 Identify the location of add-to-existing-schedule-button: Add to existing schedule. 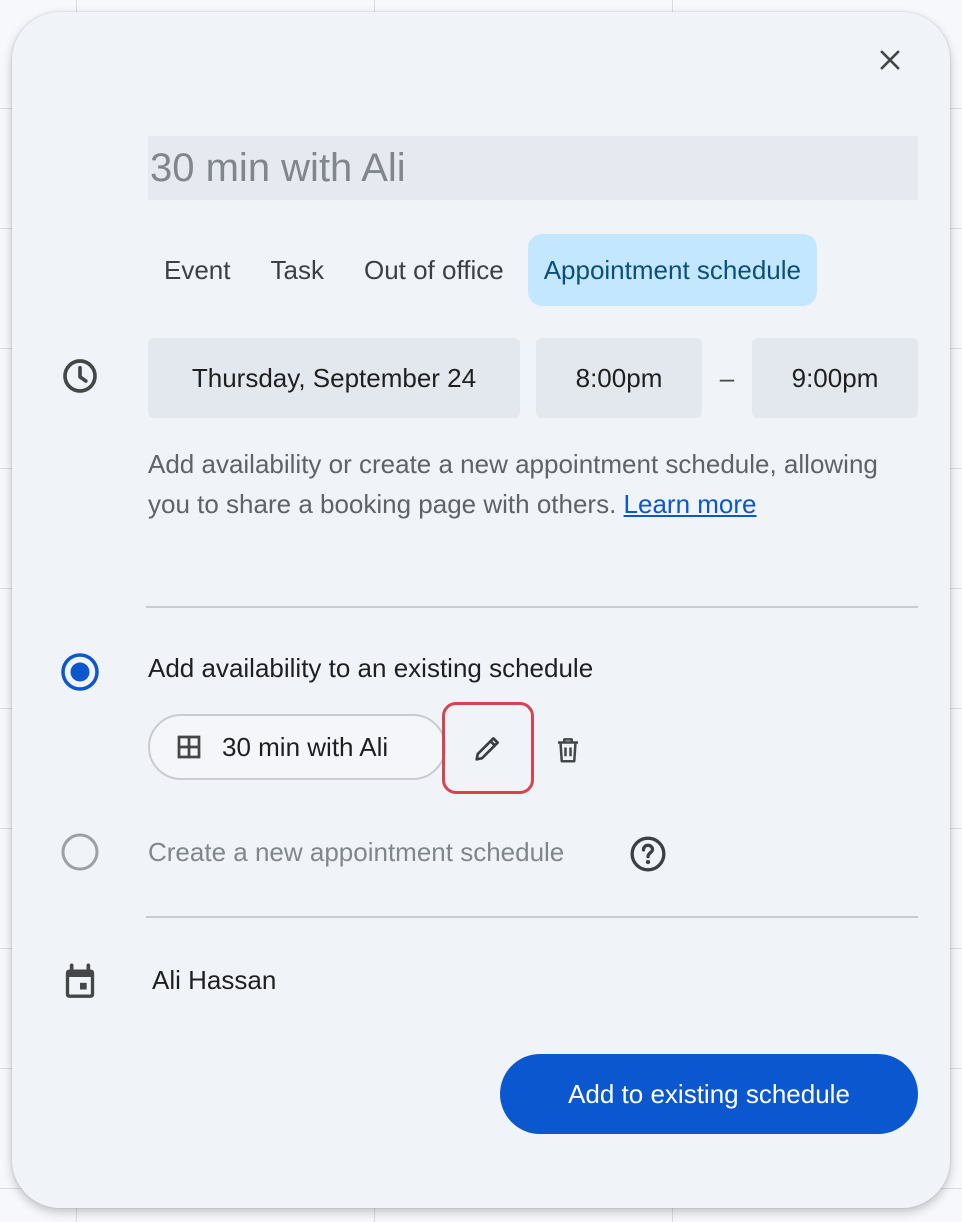
(709, 1094).